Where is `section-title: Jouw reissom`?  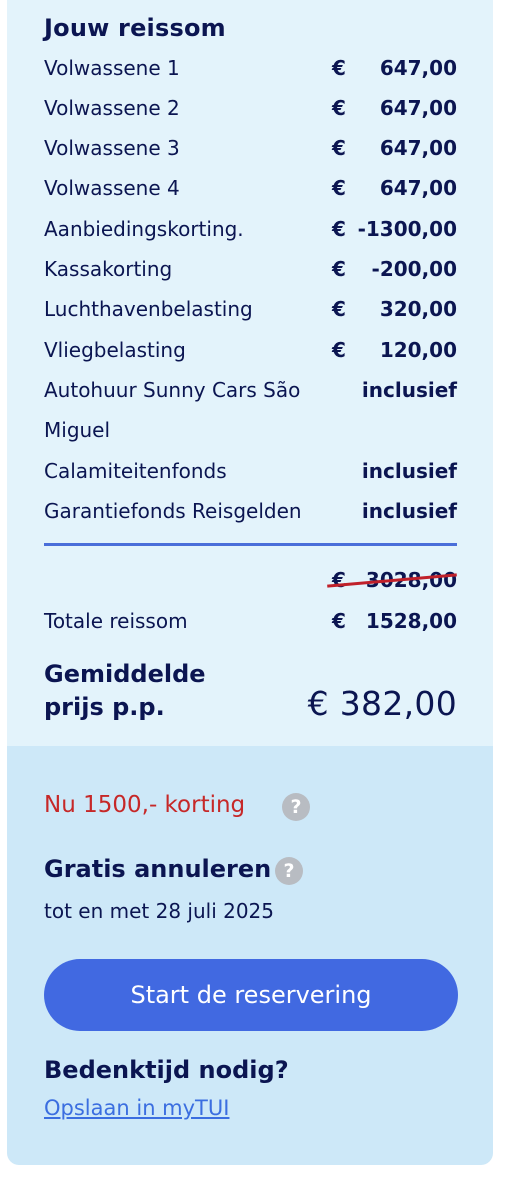 section-title: Jouw reissom is located at coordinates (135, 28).